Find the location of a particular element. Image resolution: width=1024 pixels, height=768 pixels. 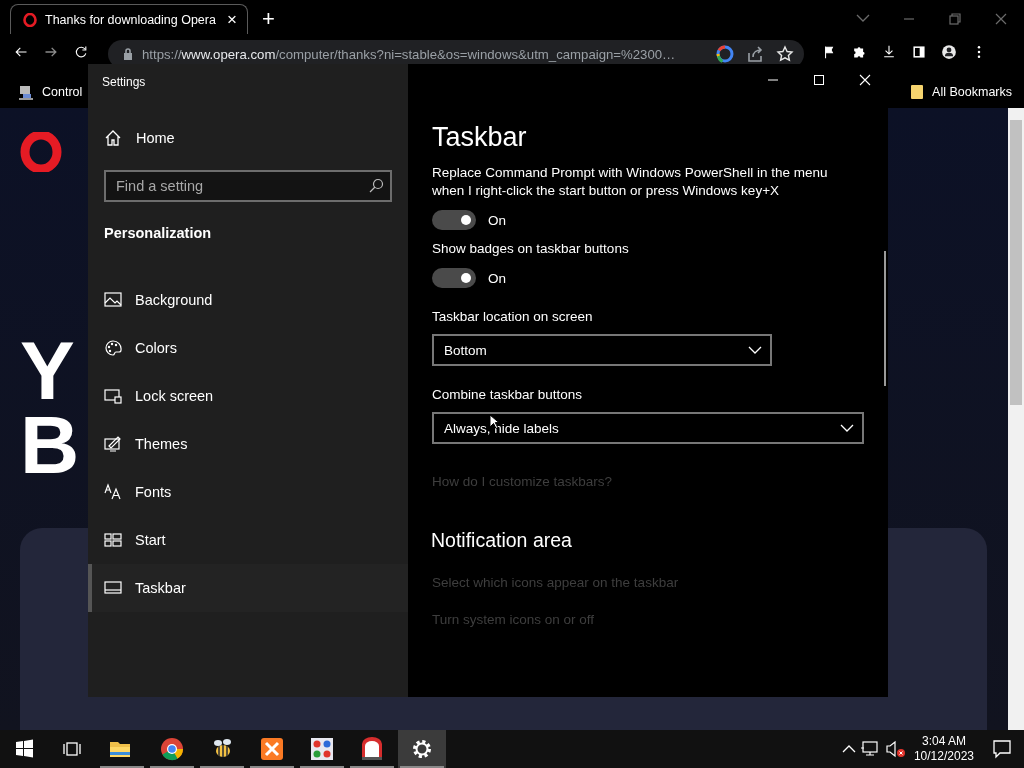

all-bookmarks-button: All Bookmarks is located at coordinates (961, 92).